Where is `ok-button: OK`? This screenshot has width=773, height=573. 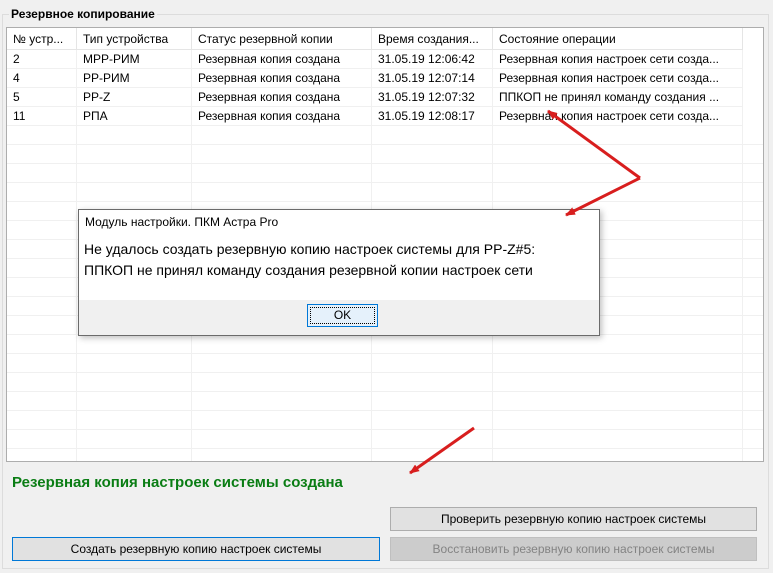
ok-button: OK is located at coordinates (342, 315).